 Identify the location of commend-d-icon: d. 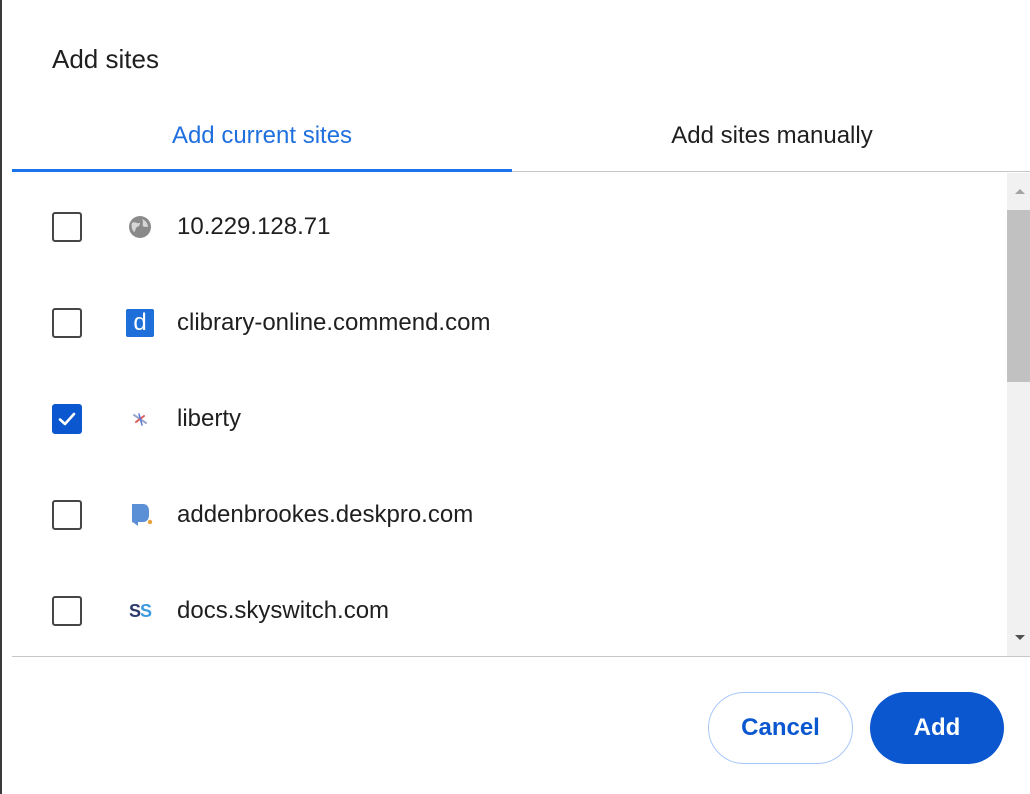
(140, 323).